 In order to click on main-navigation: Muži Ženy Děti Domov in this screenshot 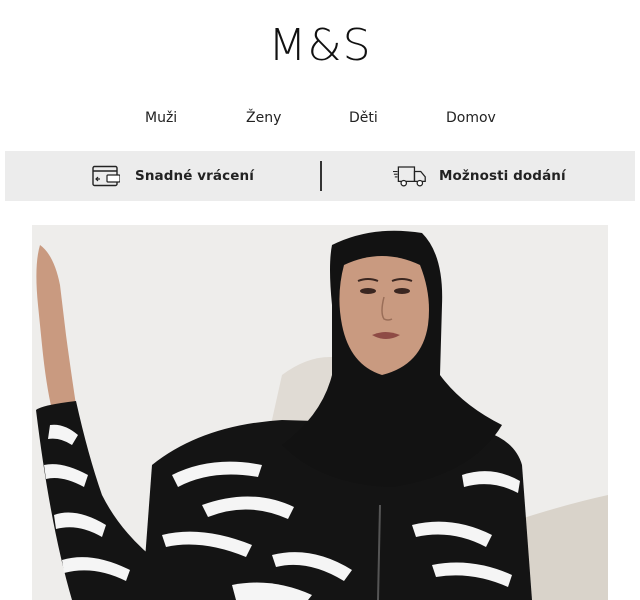, I will do `click(320, 119)`.